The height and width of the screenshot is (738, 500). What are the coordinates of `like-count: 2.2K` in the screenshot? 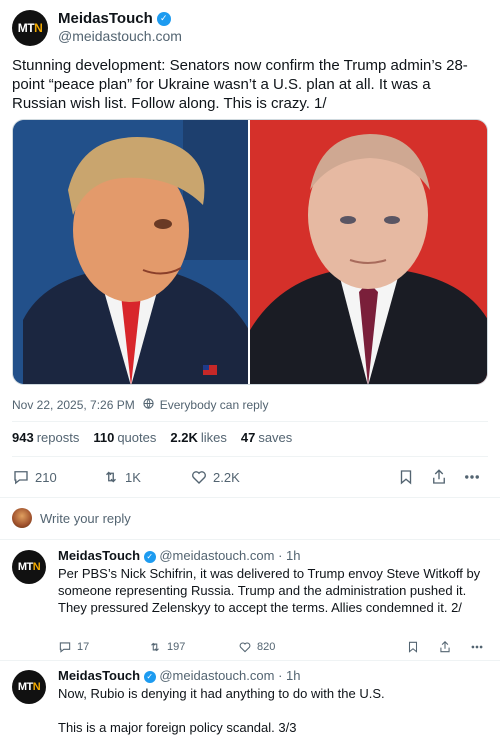 It's located at (226, 477).